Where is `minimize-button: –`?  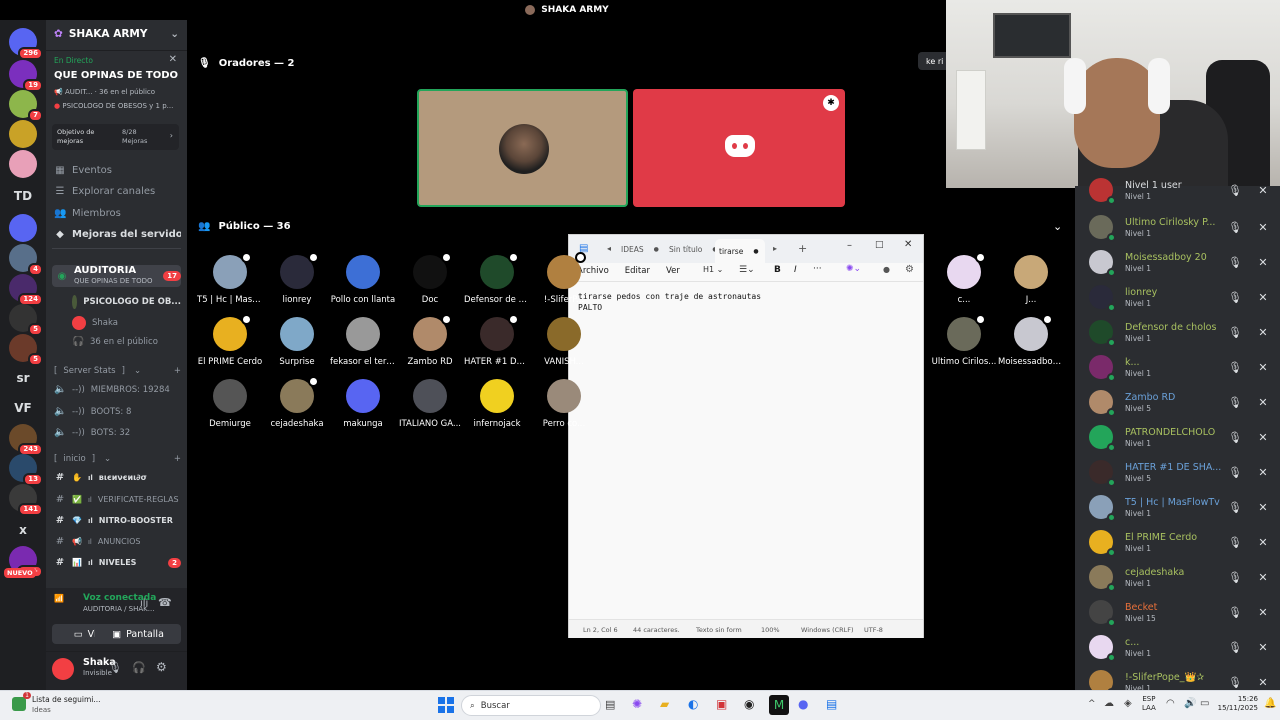 minimize-button: – is located at coordinates (849, 245).